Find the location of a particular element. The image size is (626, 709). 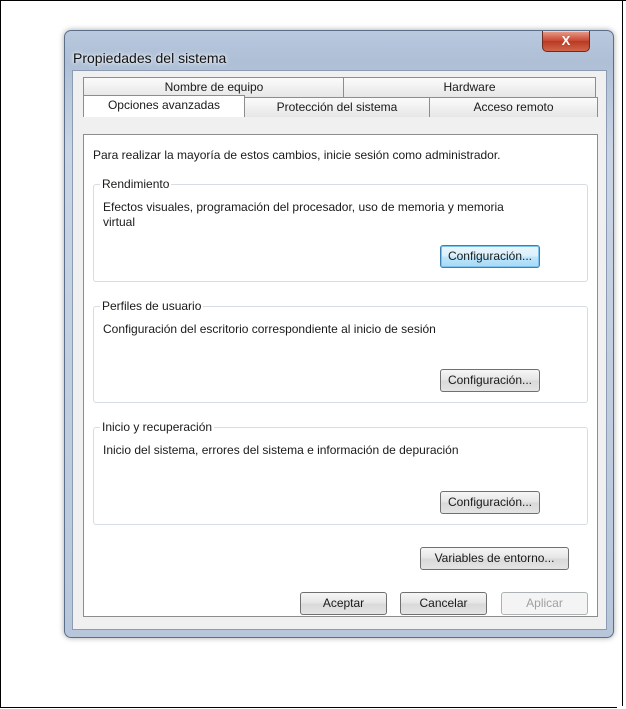

title-bar: Propiedades del sistema X is located at coordinates (339, 48).